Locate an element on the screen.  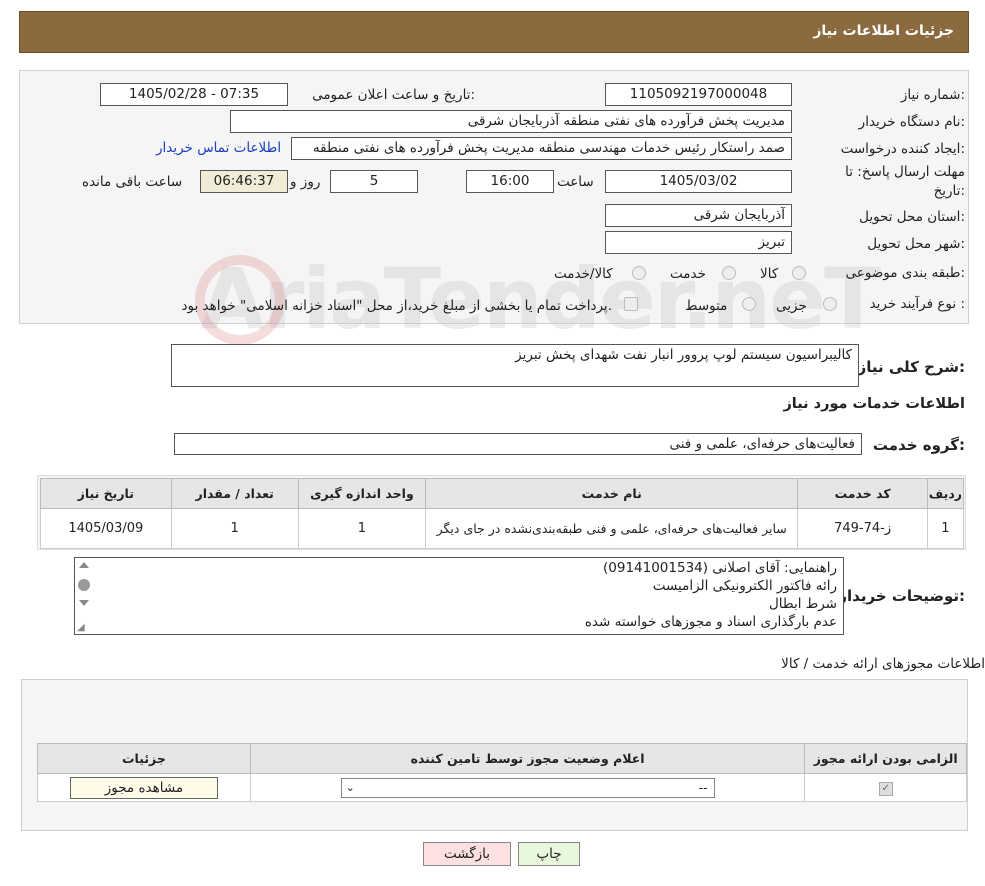
page-header: جزئیات اطلاعات نیاز is located at coordinates (494, 32).